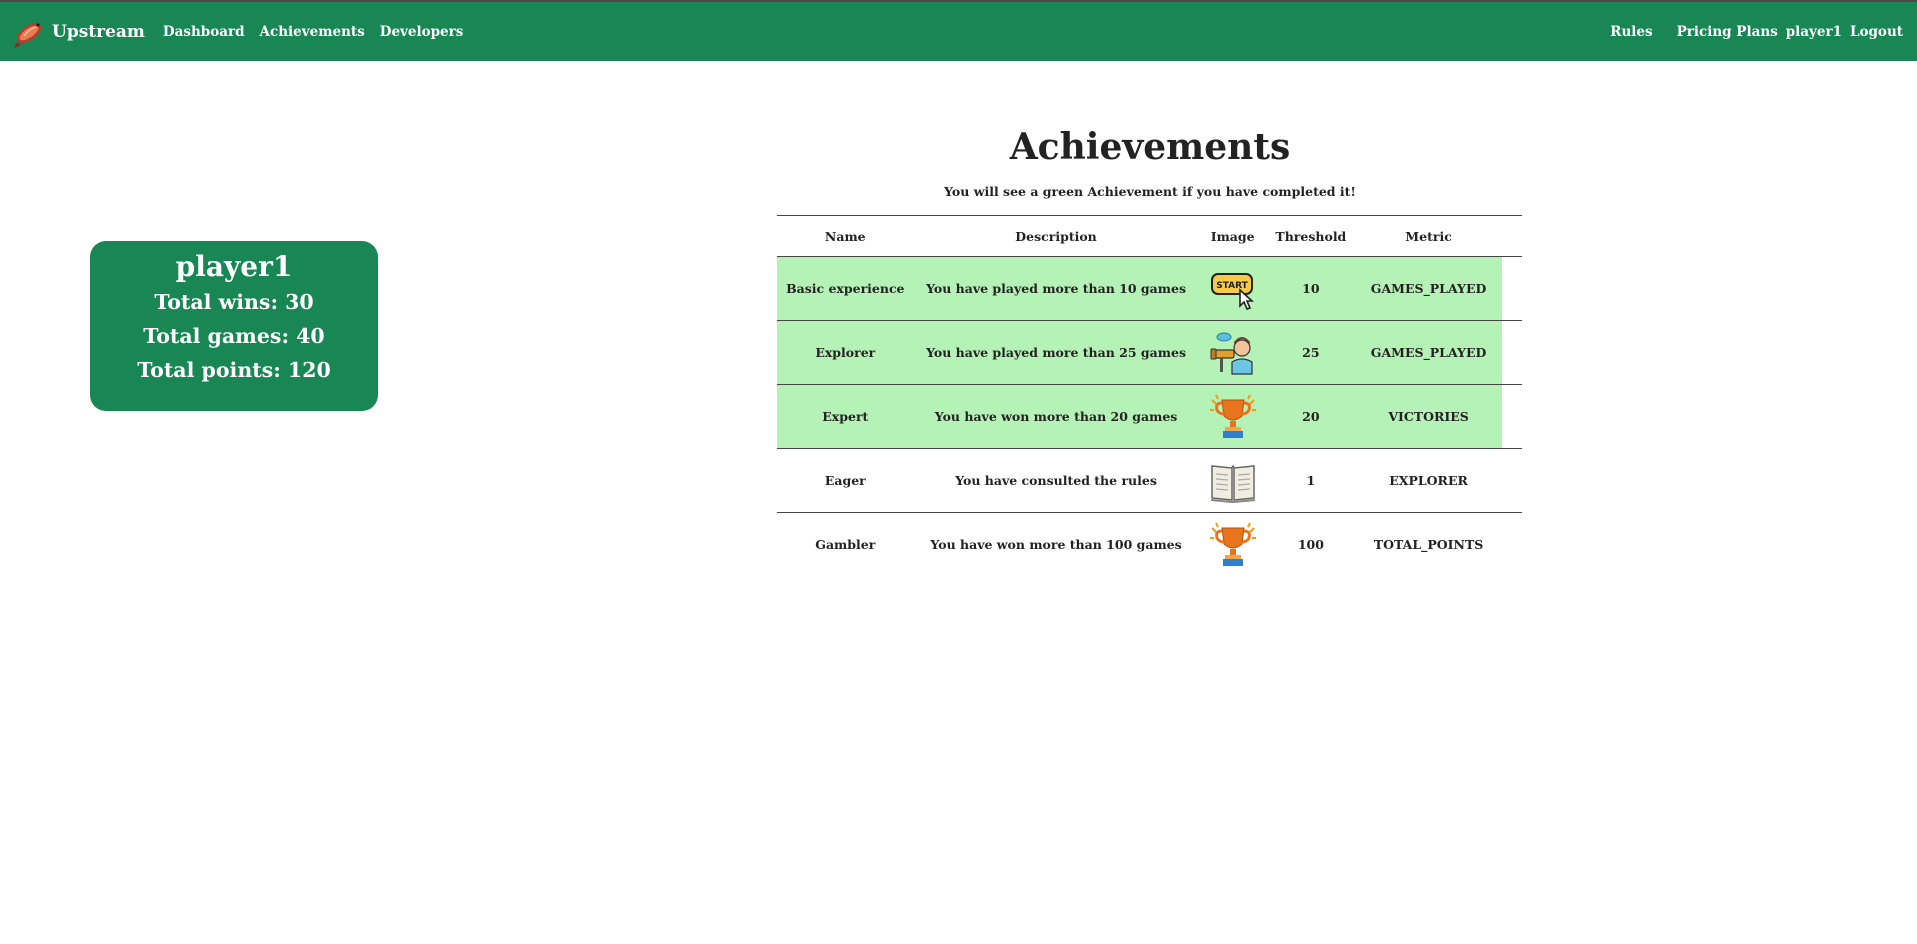 The width and height of the screenshot is (1917, 944). I want to click on nav-link-user-profile: player1, so click(1814, 32).